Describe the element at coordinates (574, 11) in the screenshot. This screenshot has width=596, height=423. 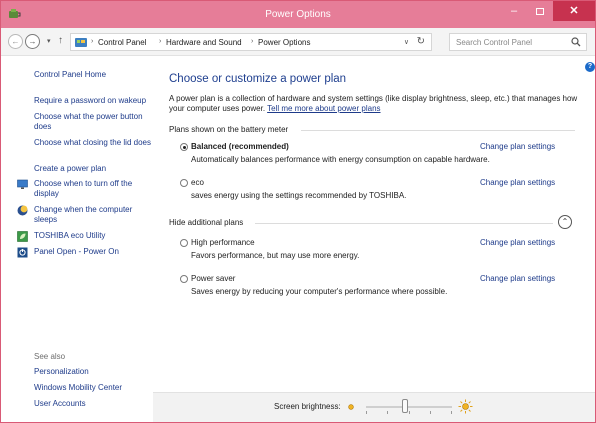
I see `close-button: ✕` at that location.